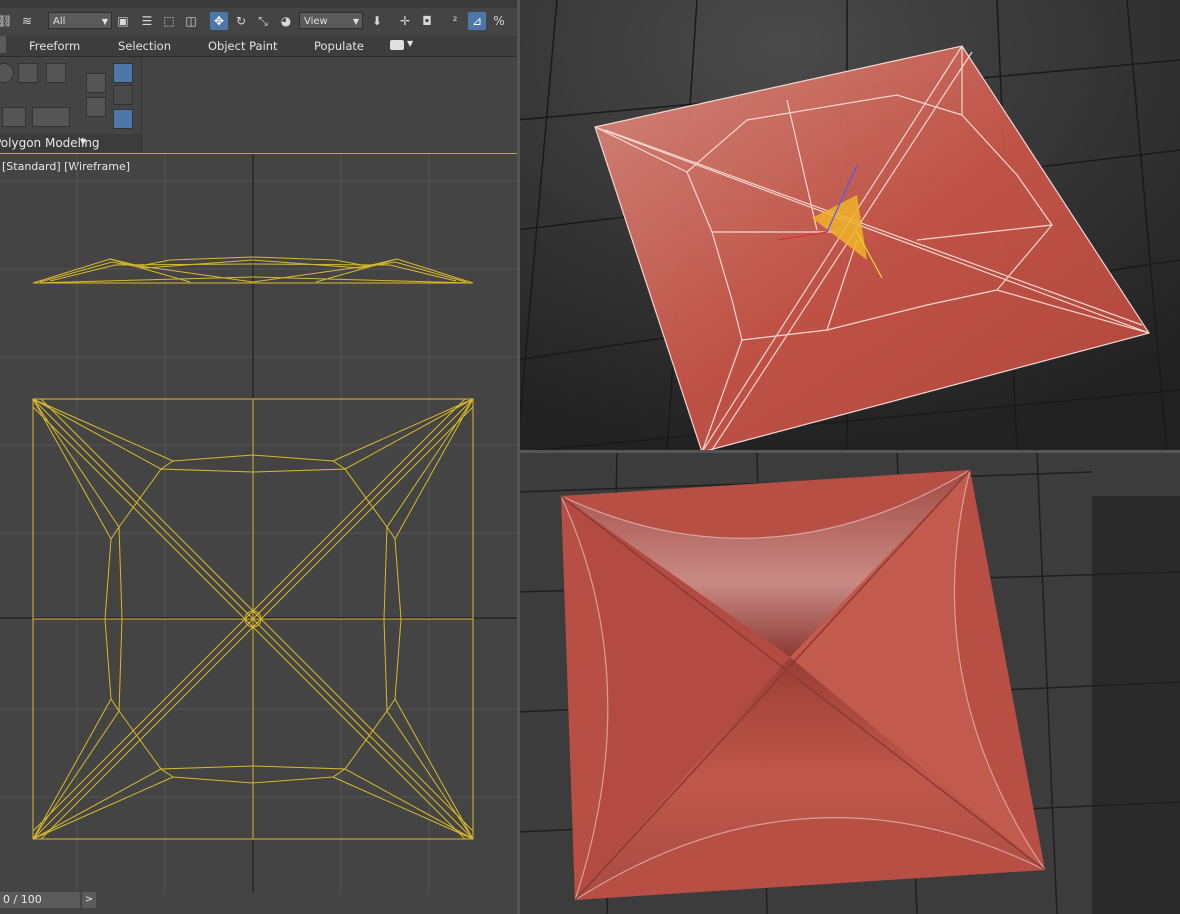 The width and height of the screenshot is (1180, 914). What do you see at coordinates (27, 21) in the screenshot?
I see `bind-spacewarp-icon: ≋` at bounding box center [27, 21].